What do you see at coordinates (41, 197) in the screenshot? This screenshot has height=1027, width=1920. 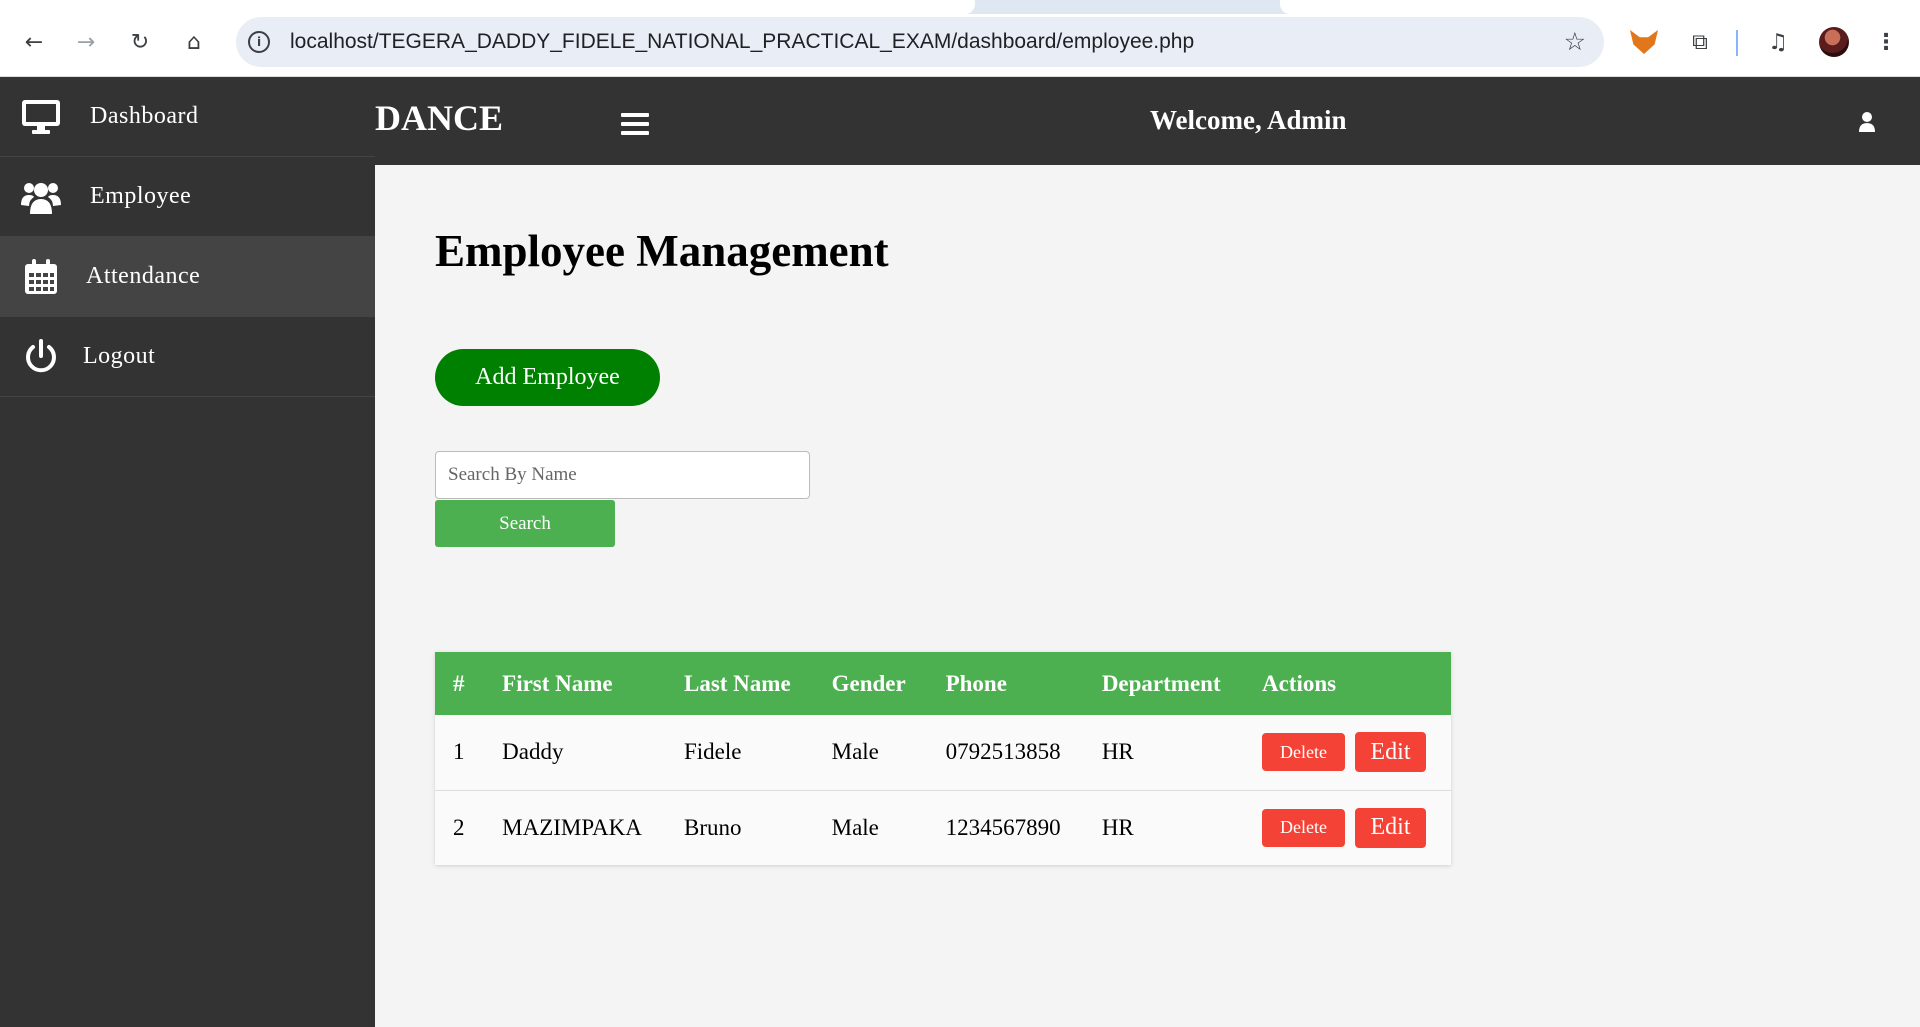 I see `users-icon` at bounding box center [41, 197].